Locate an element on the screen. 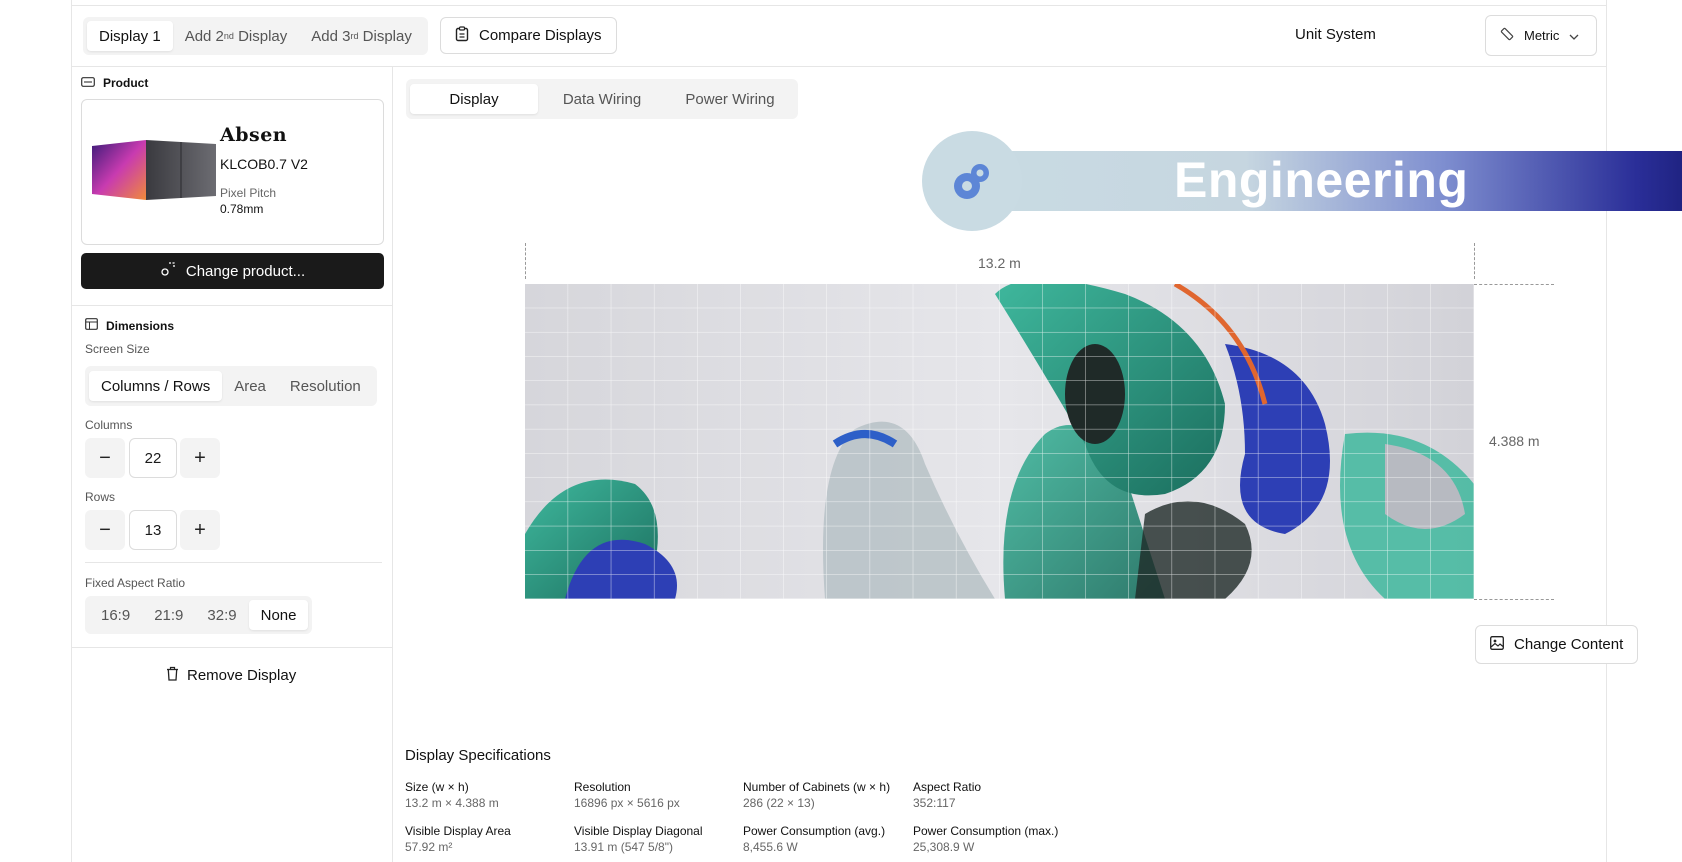 Image resolution: width=1682 pixels, height=862 pixels. remove-display-button: Remove Display is located at coordinates (231, 675).